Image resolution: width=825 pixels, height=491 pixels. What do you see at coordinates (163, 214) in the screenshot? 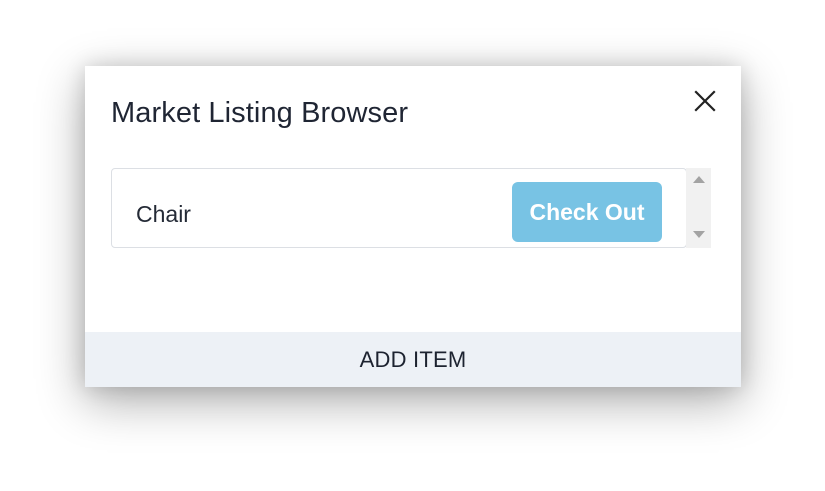
I see `listing-name: Chair` at bounding box center [163, 214].